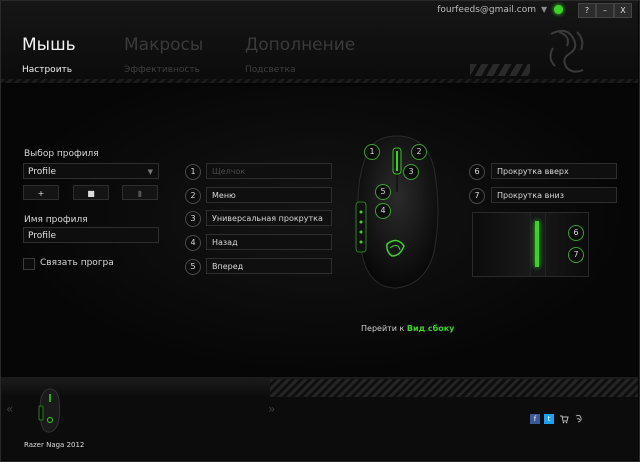 This screenshot has height=462, width=640. Describe the element at coordinates (193, 243) in the screenshot. I see `button-number-4: 4` at that location.